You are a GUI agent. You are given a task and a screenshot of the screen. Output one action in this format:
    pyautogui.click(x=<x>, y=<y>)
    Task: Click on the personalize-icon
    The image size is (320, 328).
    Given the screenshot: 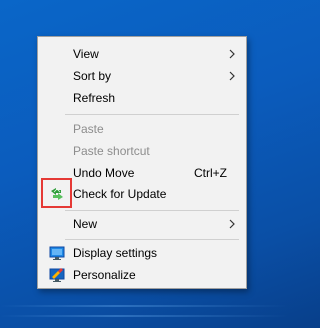 What is the action you would take?
    pyautogui.click(x=57, y=275)
    